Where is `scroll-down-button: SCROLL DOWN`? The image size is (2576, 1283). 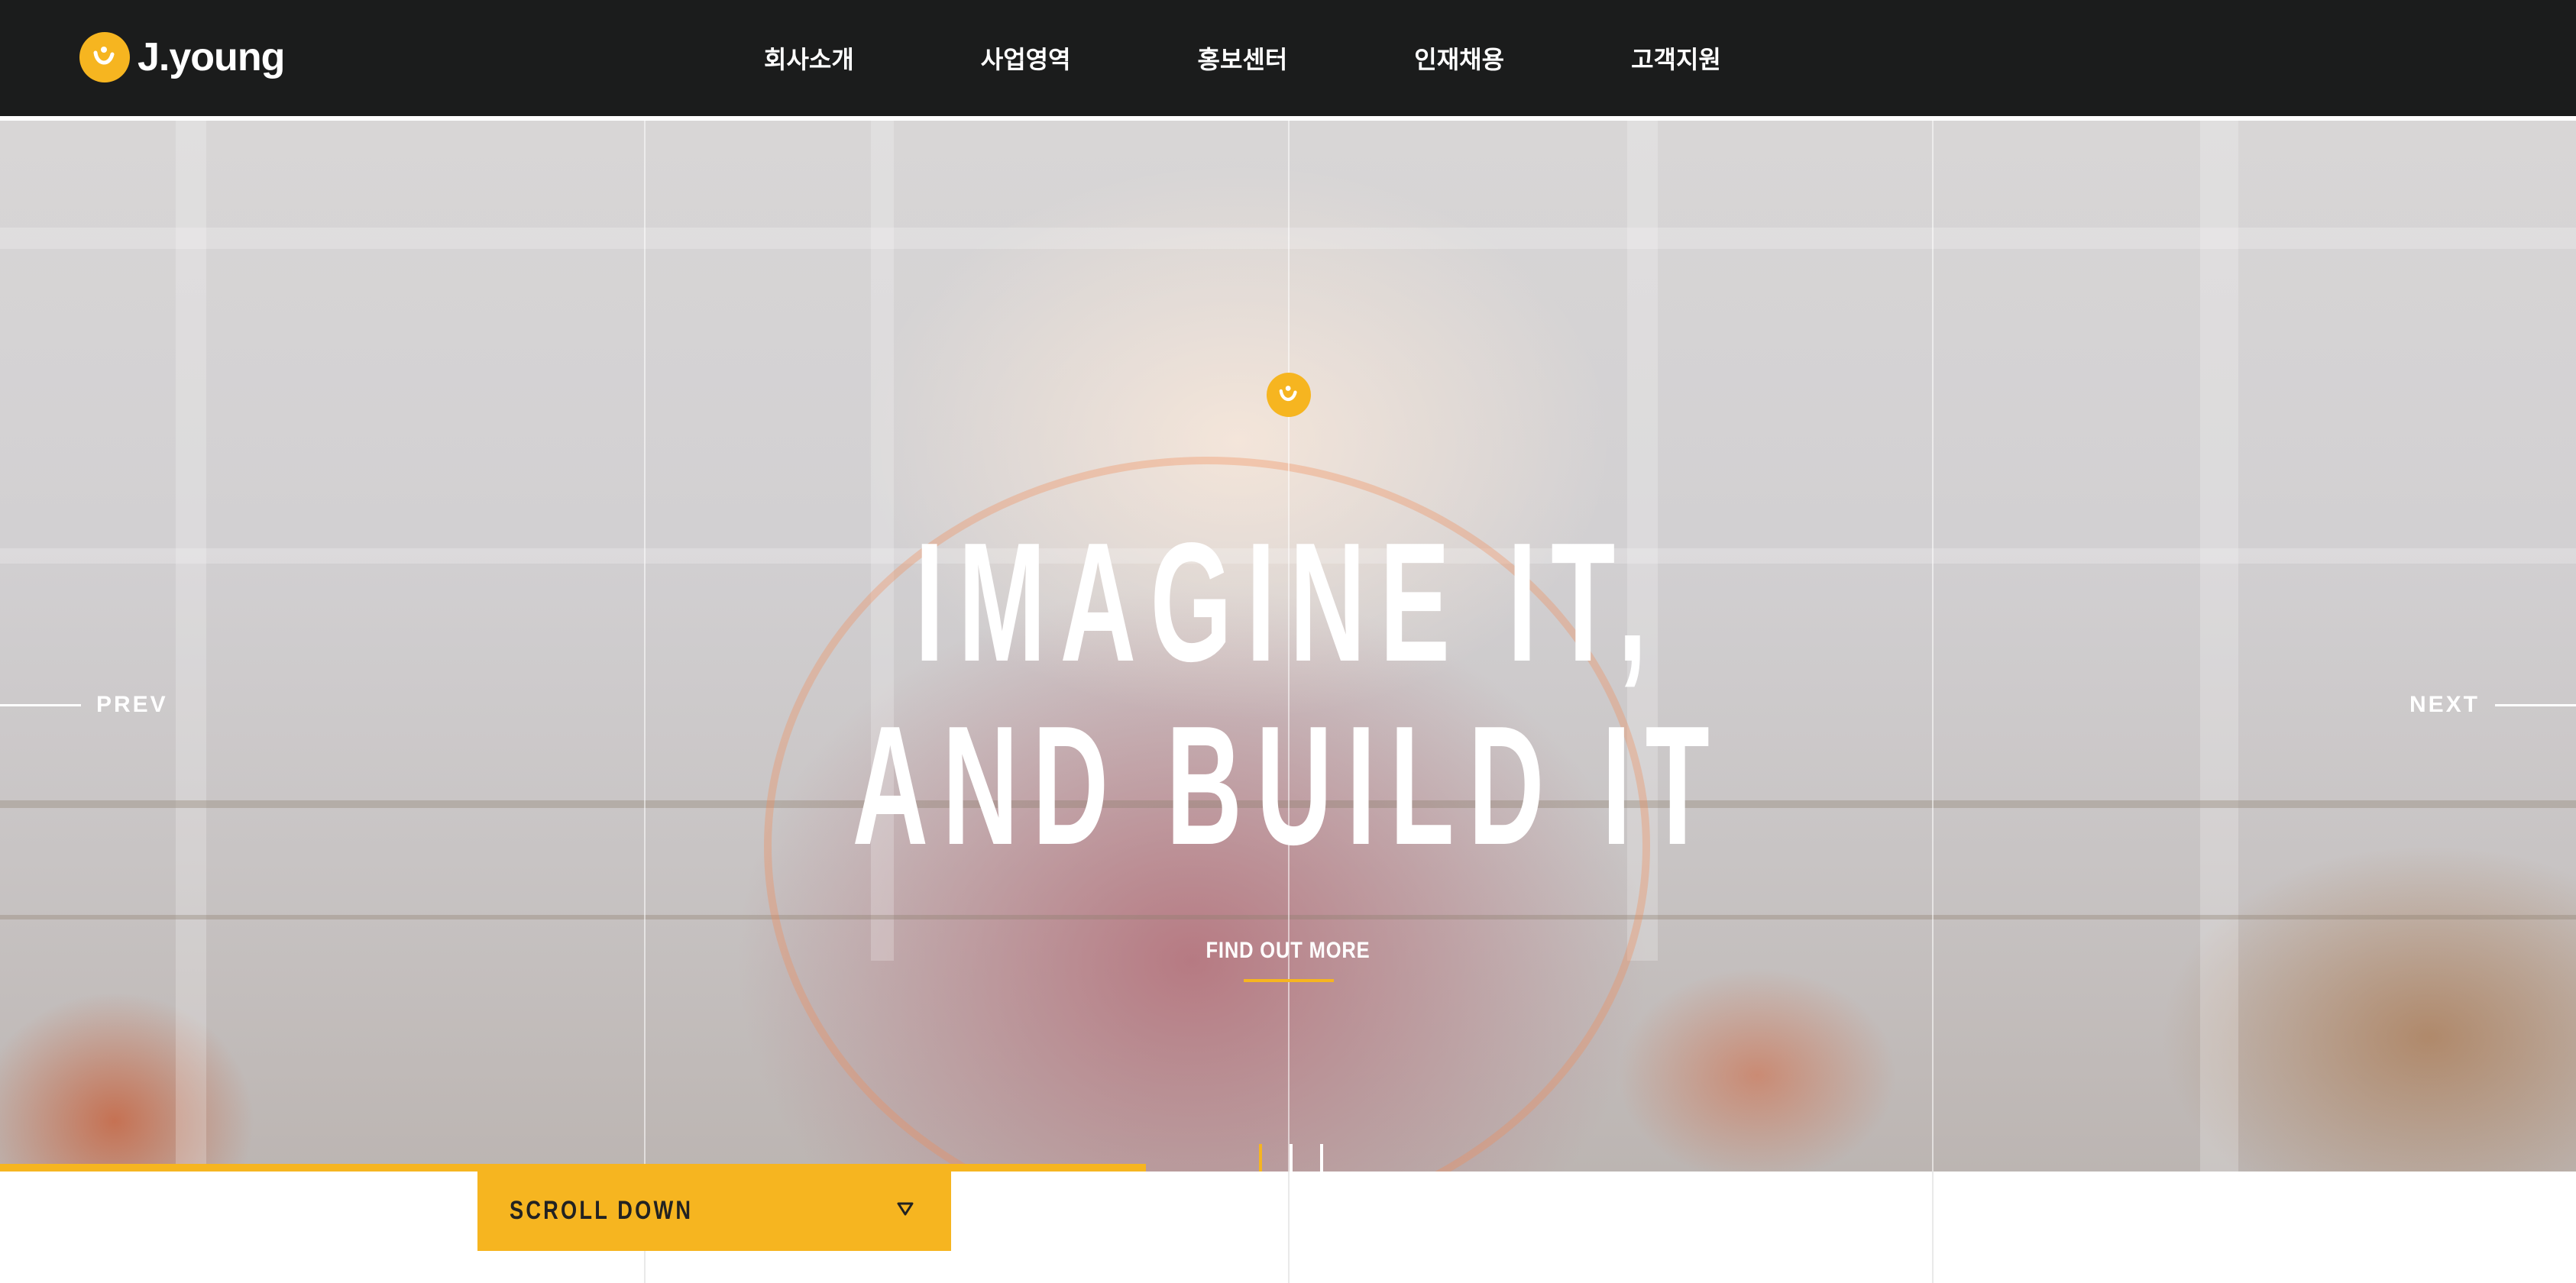
scroll-down-button: SCROLL DOWN is located at coordinates (714, 1210).